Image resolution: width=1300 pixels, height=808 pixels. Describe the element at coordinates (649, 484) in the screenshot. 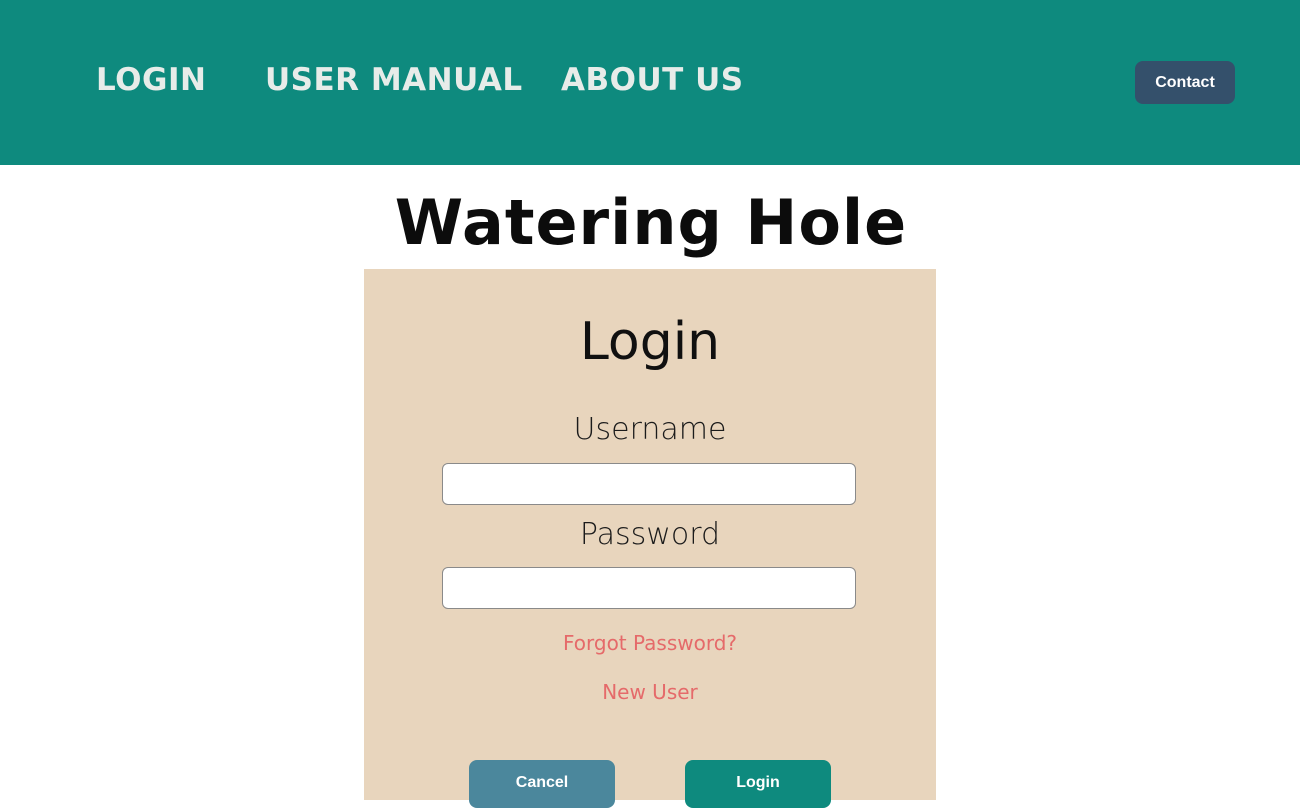

I see `username-input` at that location.